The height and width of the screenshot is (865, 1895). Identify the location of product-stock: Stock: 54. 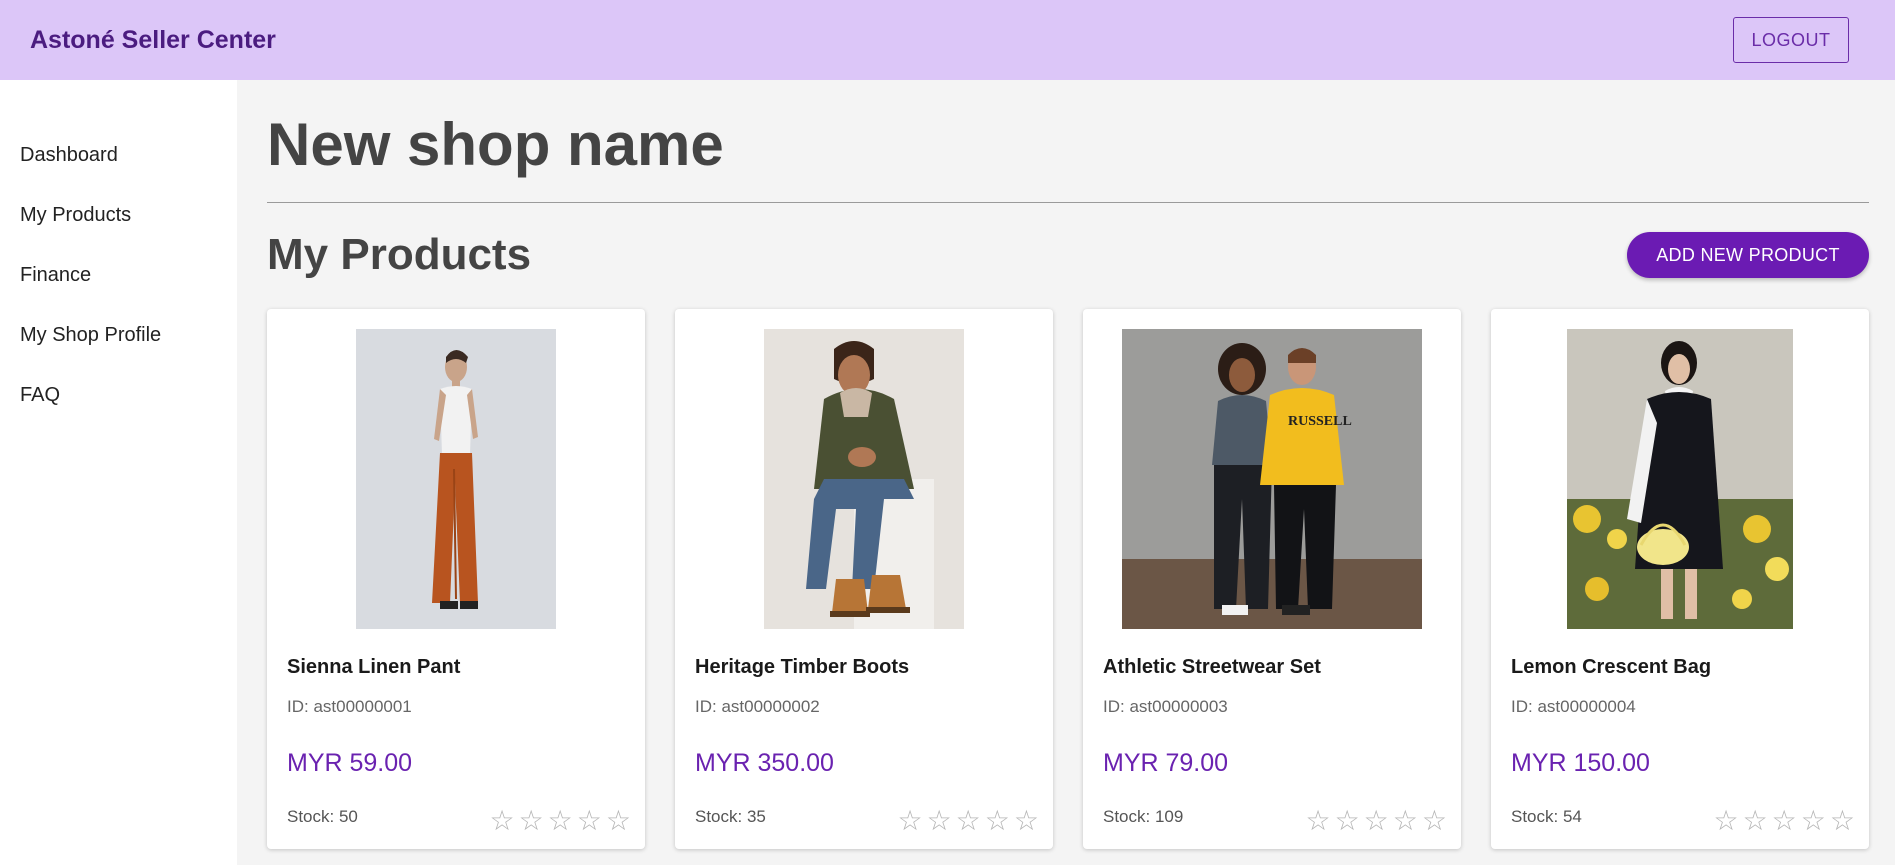
(1546, 816).